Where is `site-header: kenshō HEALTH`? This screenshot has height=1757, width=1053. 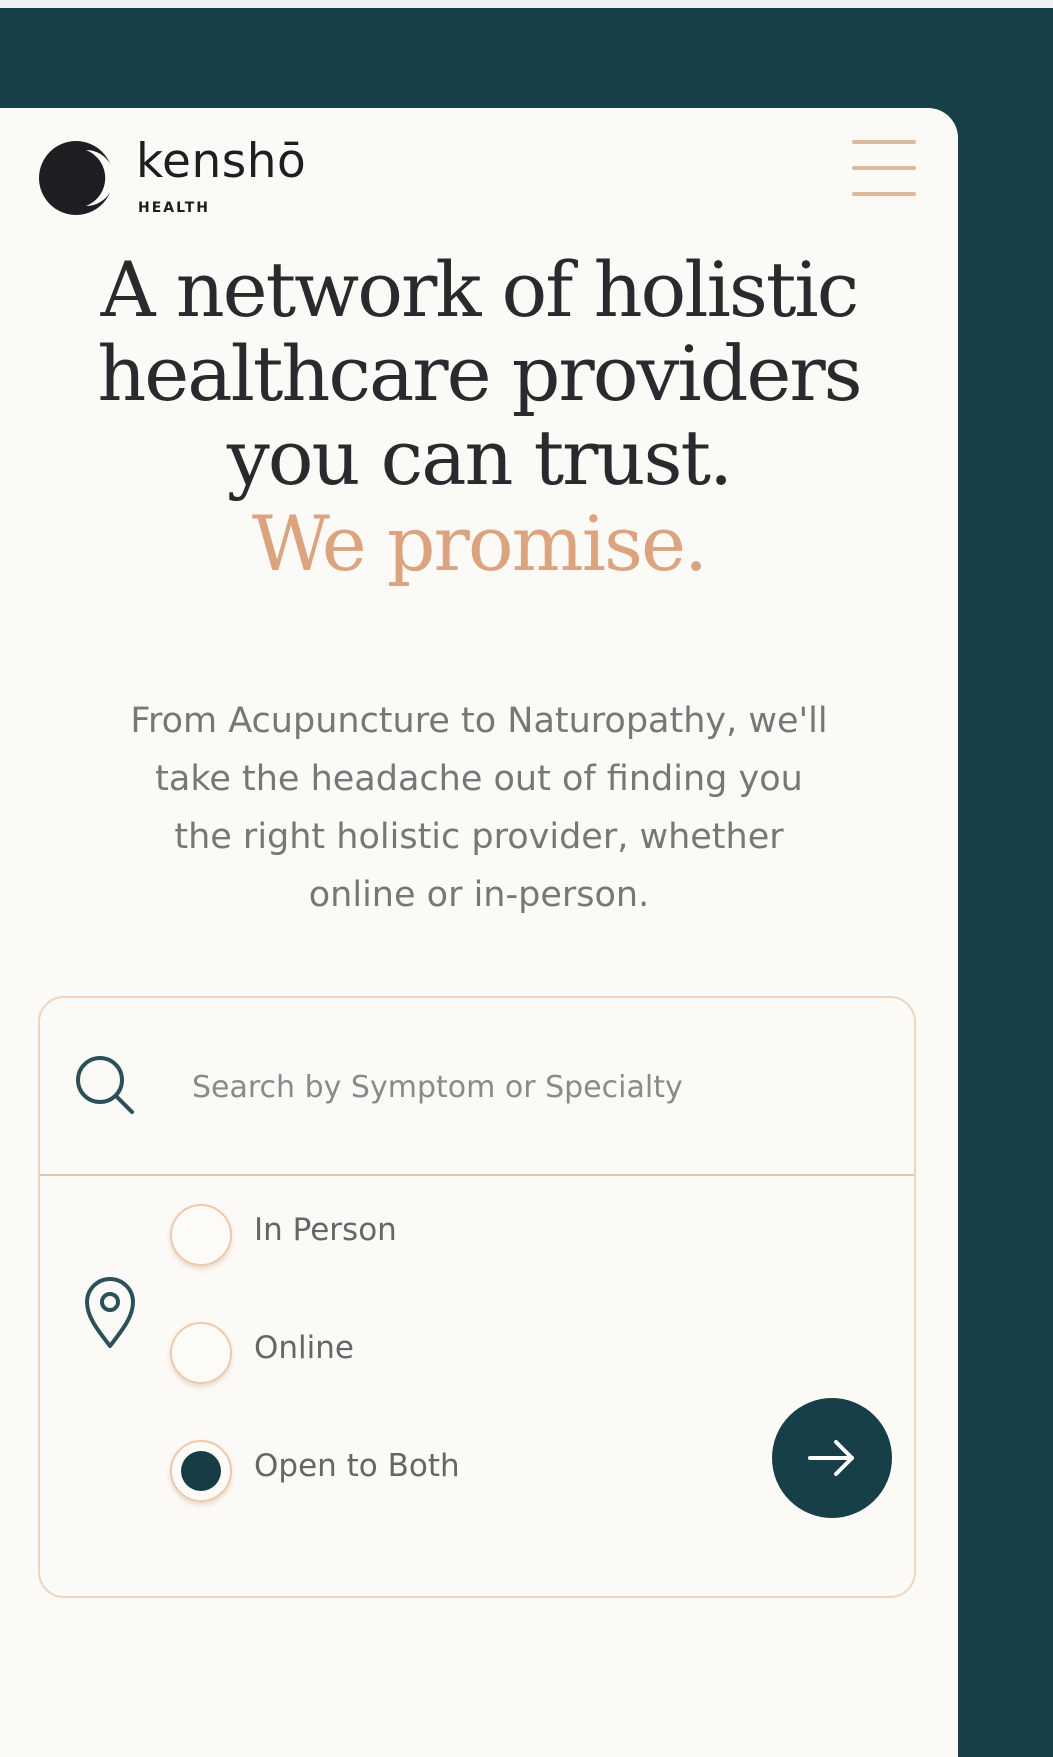
site-header: kenshō HEALTH is located at coordinates (479, 163).